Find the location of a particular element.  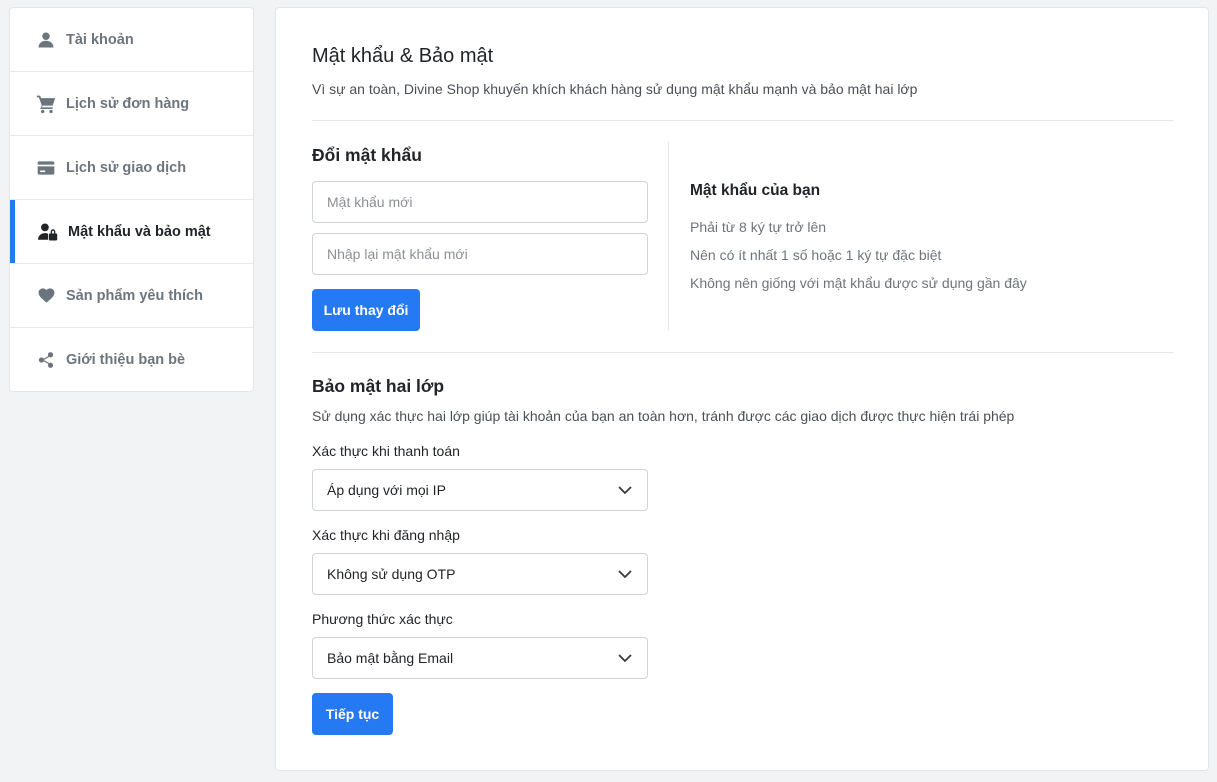

continue-button: Tiếp tục is located at coordinates (352, 714).